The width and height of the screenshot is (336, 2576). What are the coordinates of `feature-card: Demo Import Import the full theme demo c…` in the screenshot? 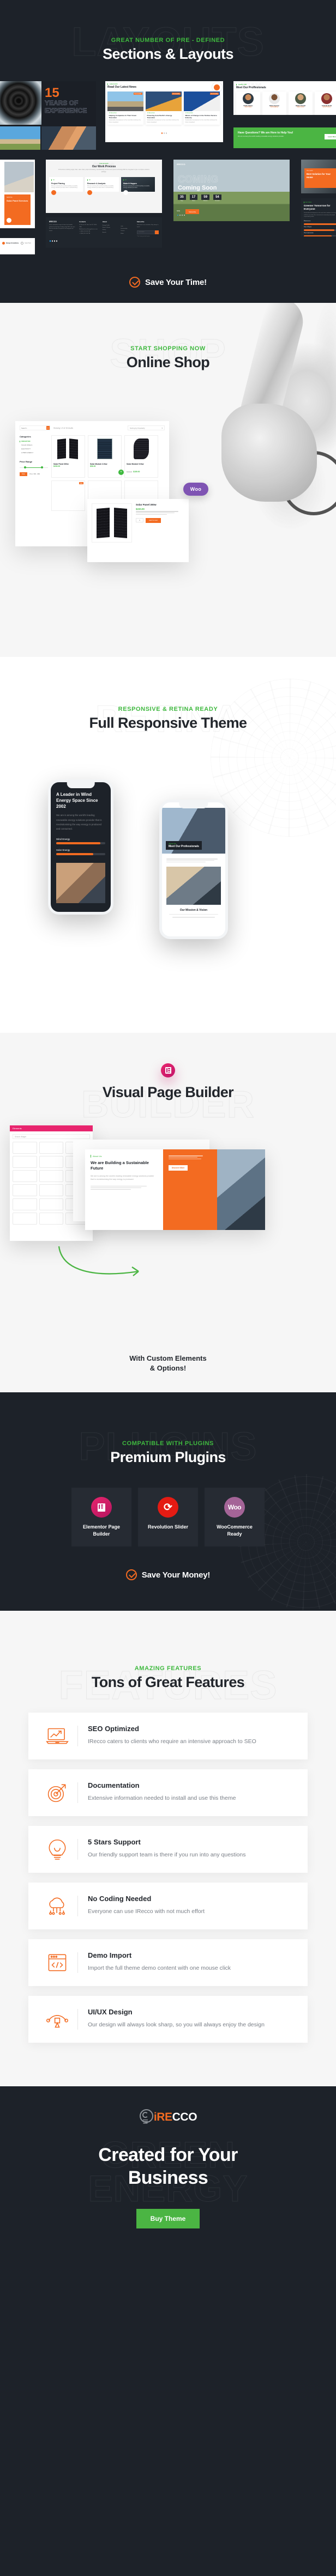 It's located at (168, 1963).